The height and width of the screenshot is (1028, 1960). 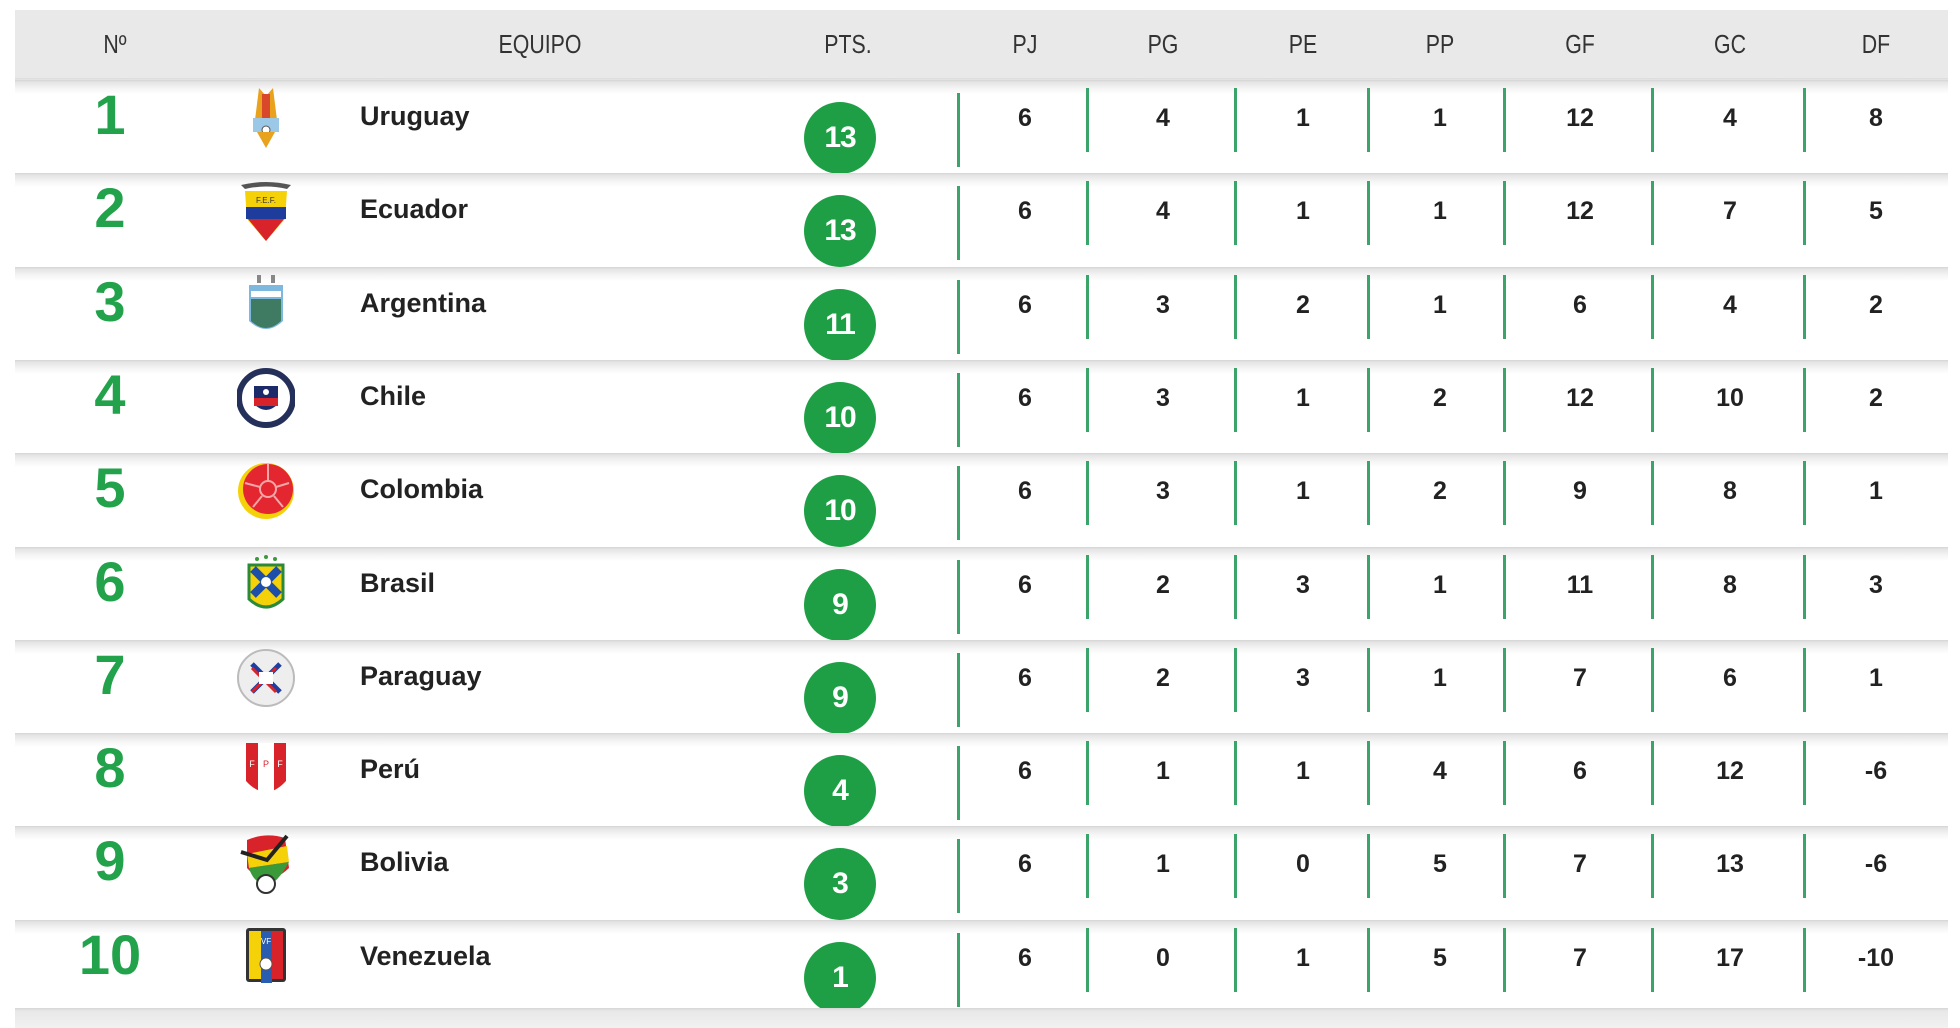 I want to click on points-badge: 10, so click(x=840, y=511).